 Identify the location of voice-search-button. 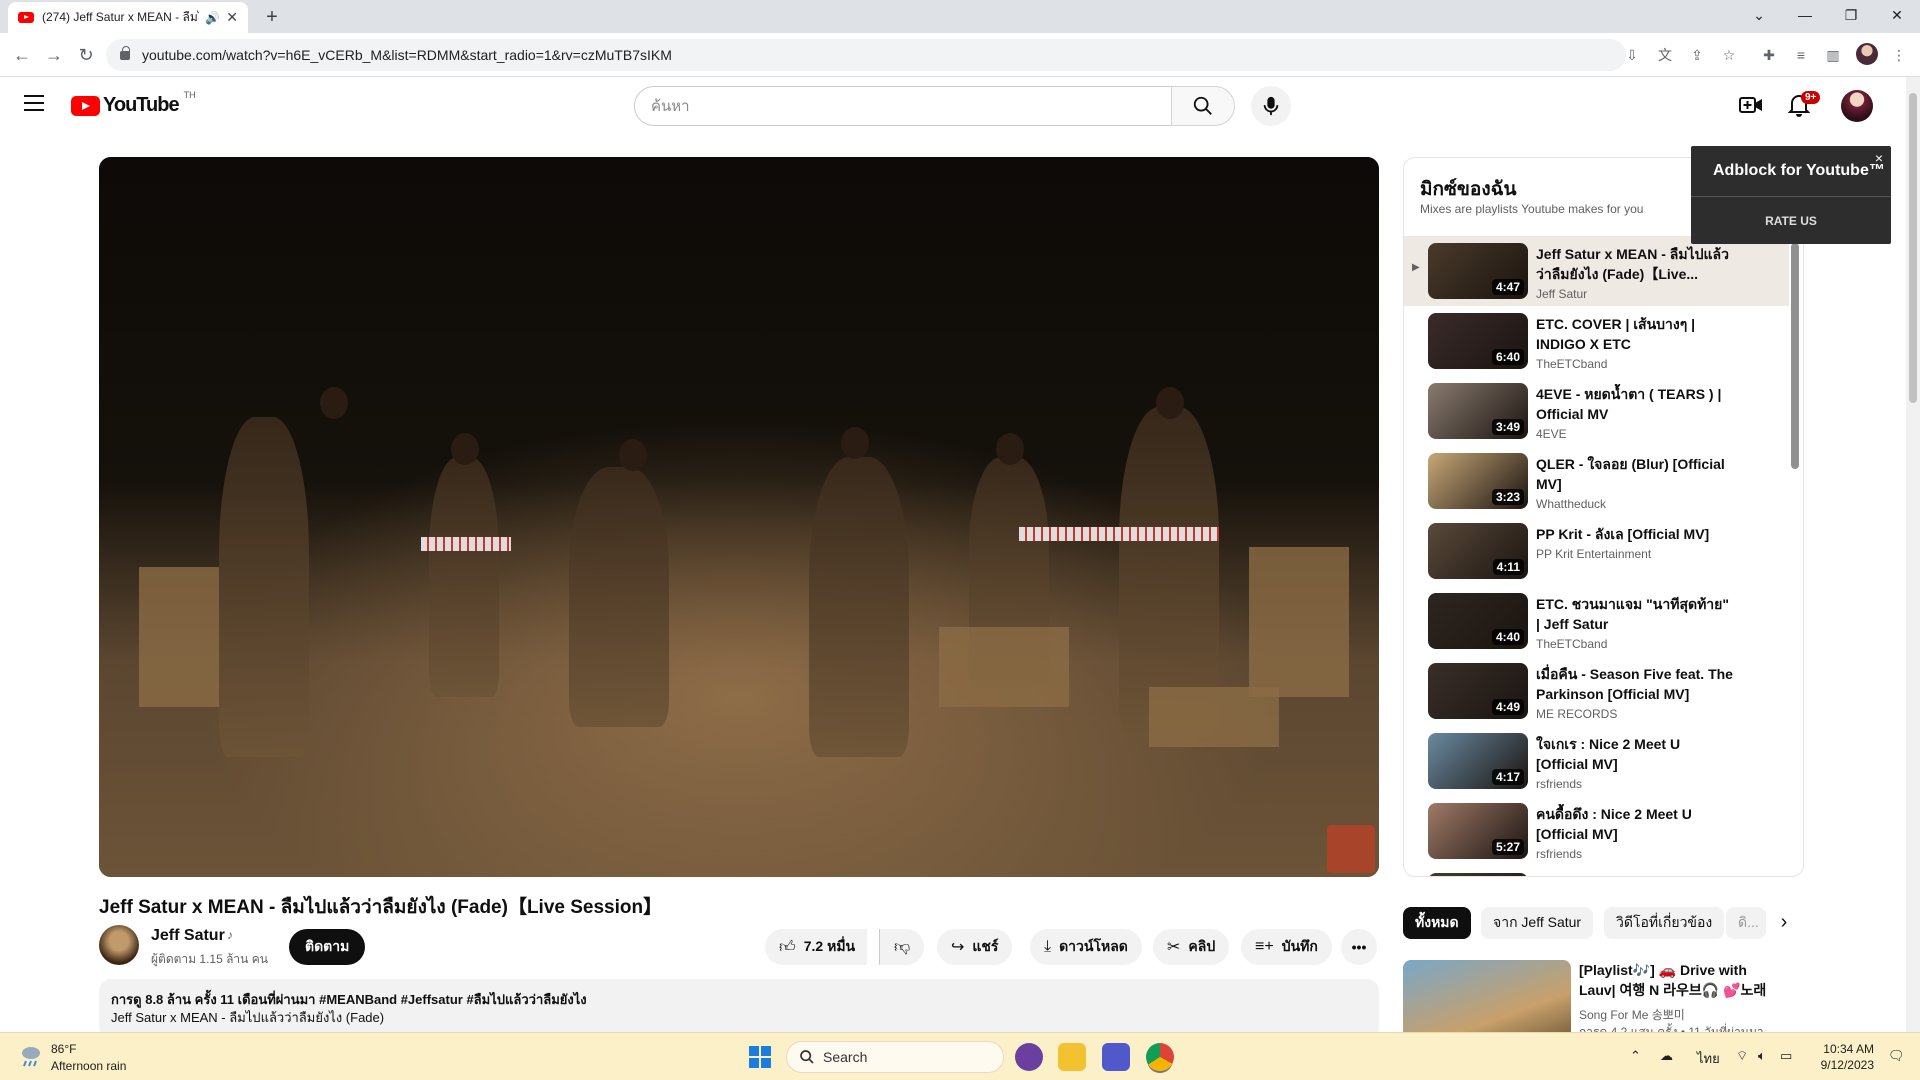
(1271, 106).